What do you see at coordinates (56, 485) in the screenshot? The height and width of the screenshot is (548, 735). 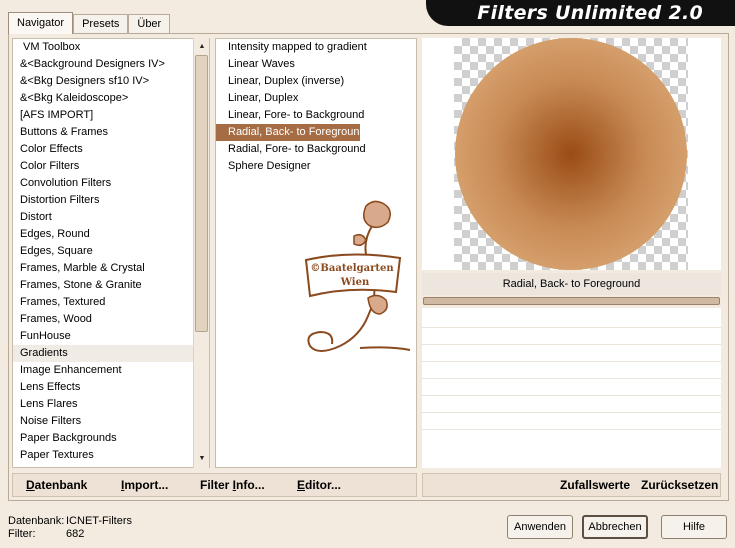 I see `datenbank-button: Datenbank` at bounding box center [56, 485].